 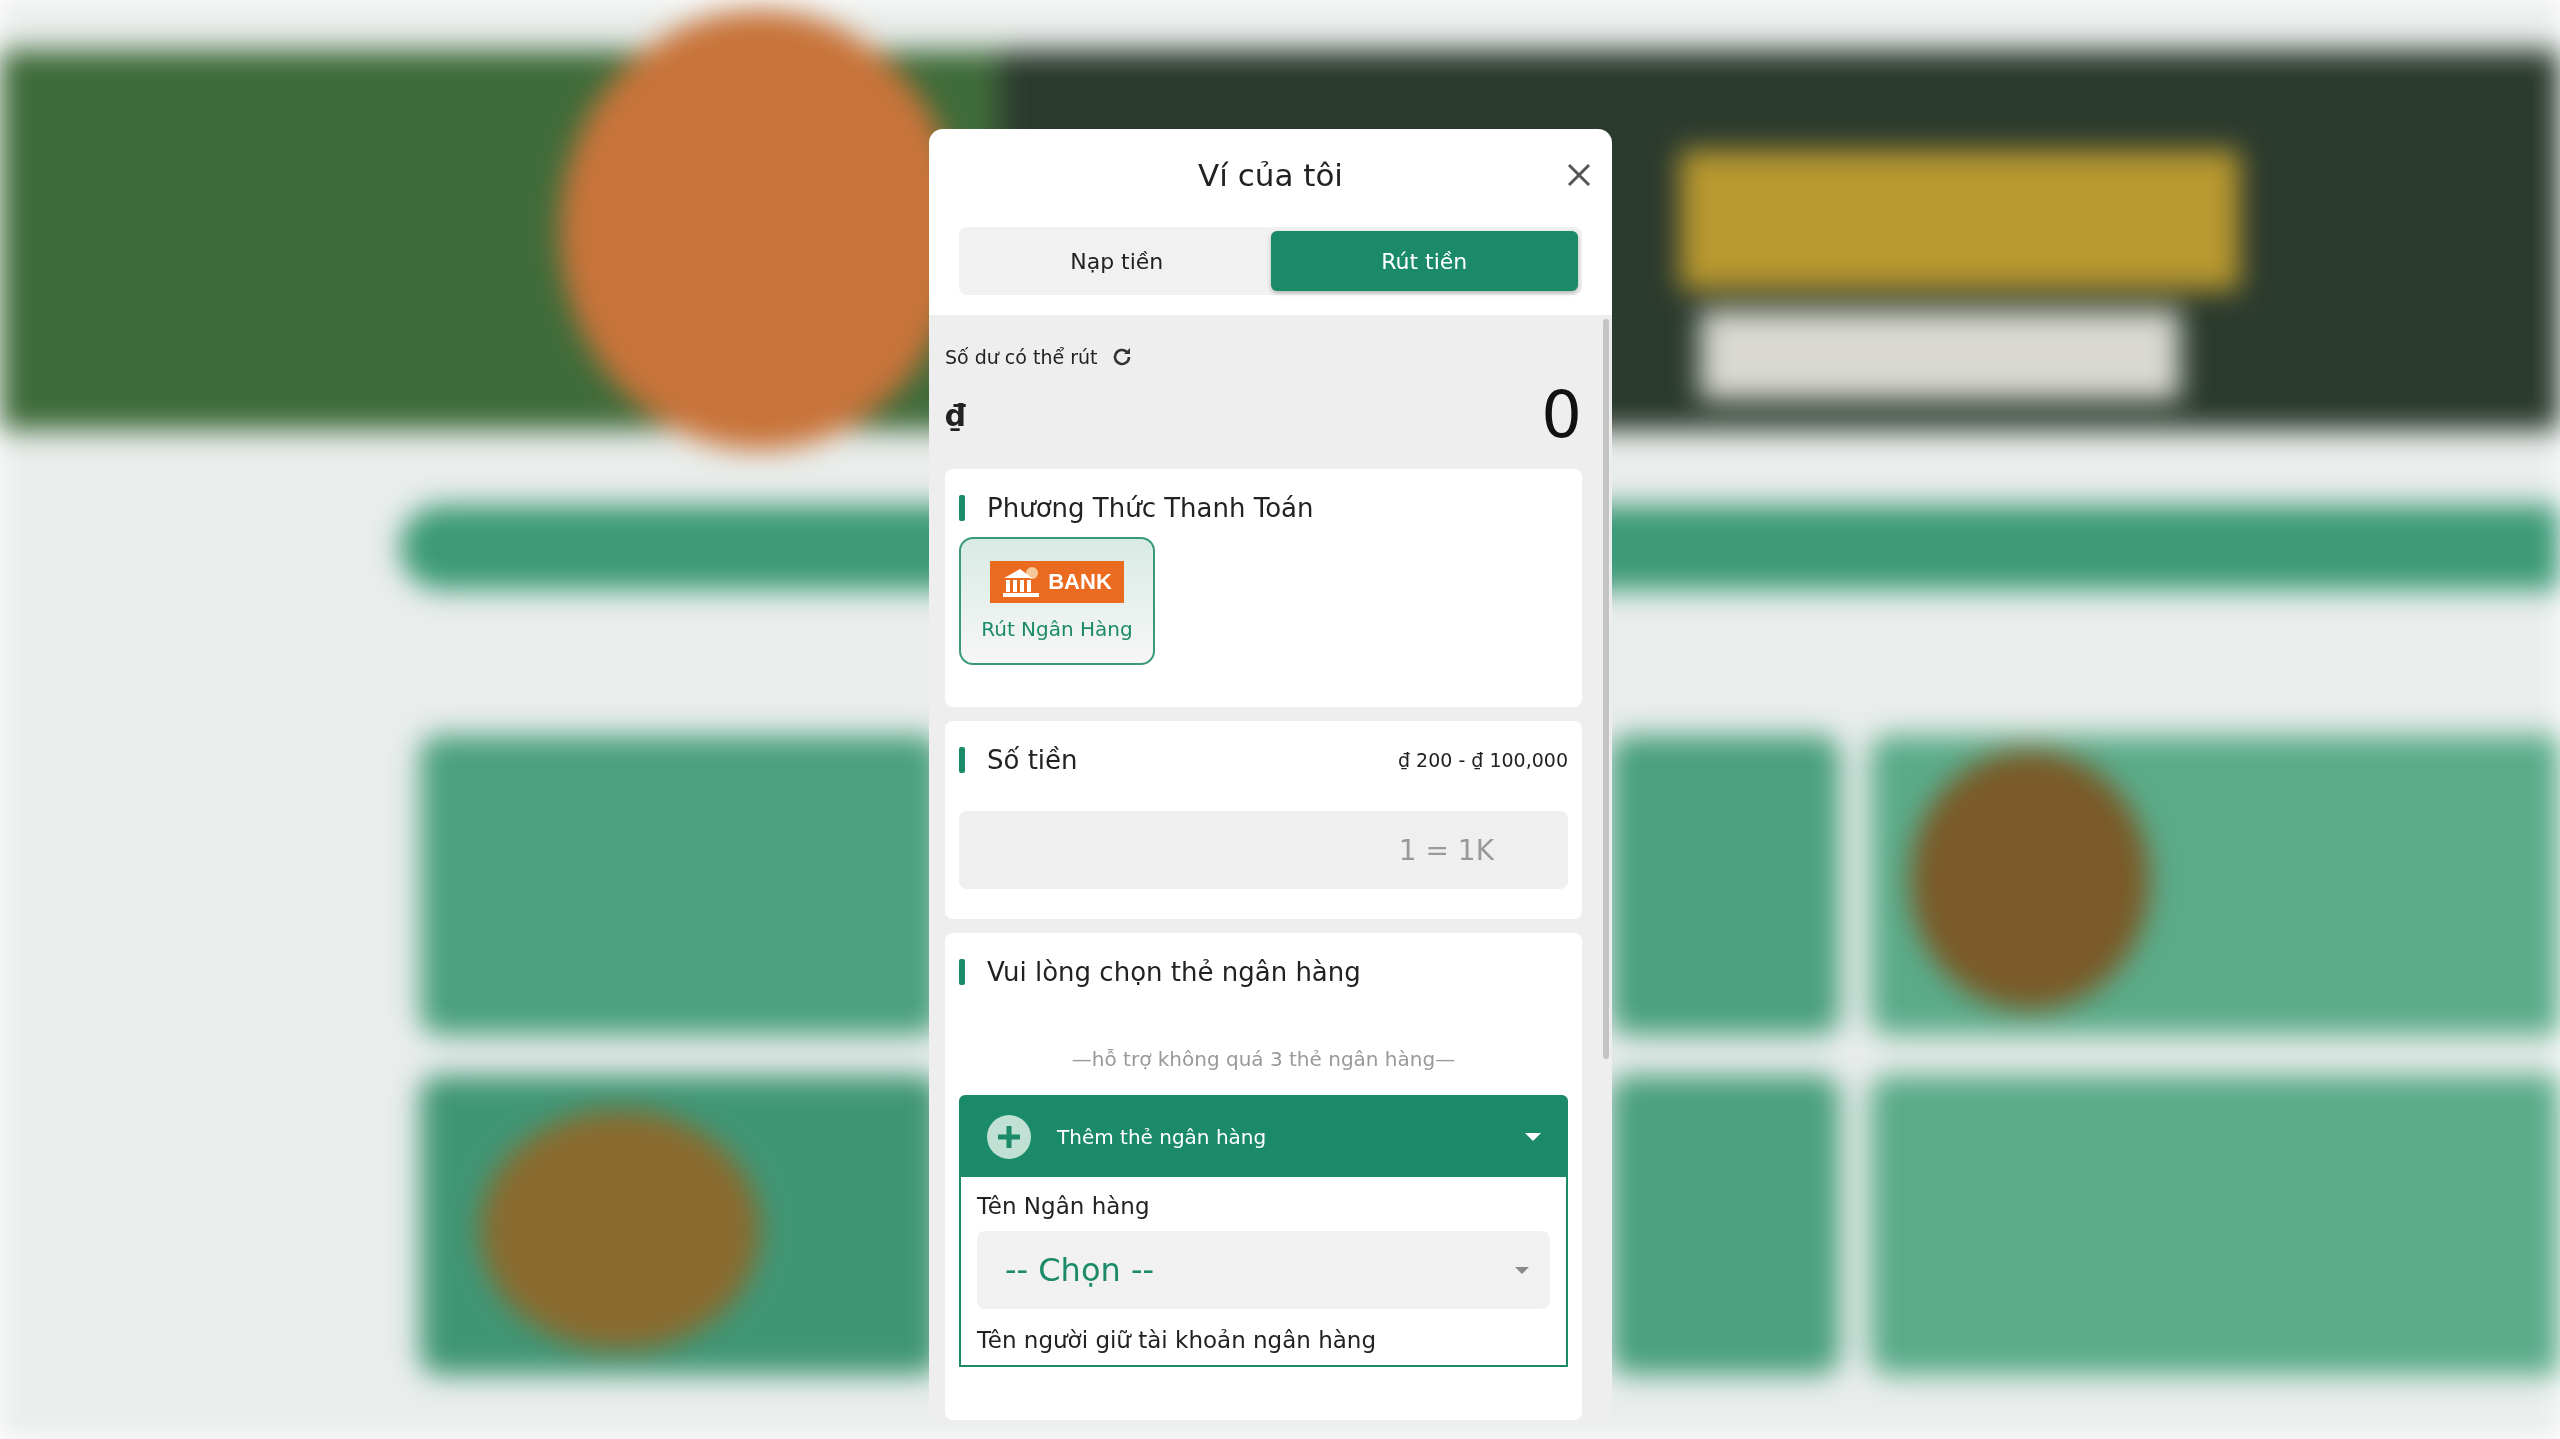 What do you see at coordinates (1174, 972) in the screenshot?
I see `section-title: Vui lòng chọn thẻ ngân hàng` at bounding box center [1174, 972].